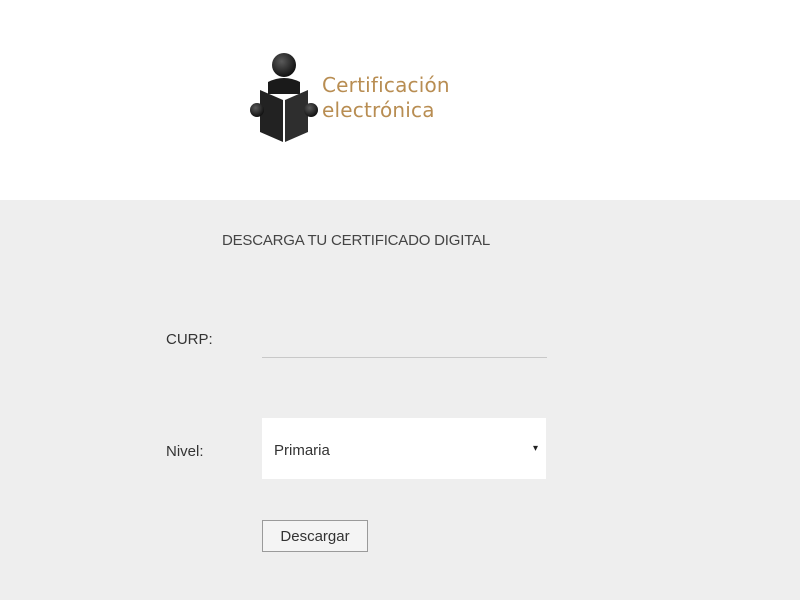 The width and height of the screenshot is (800, 600). What do you see at coordinates (189, 339) in the screenshot?
I see `curp-label: CURP:` at bounding box center [189, 339].